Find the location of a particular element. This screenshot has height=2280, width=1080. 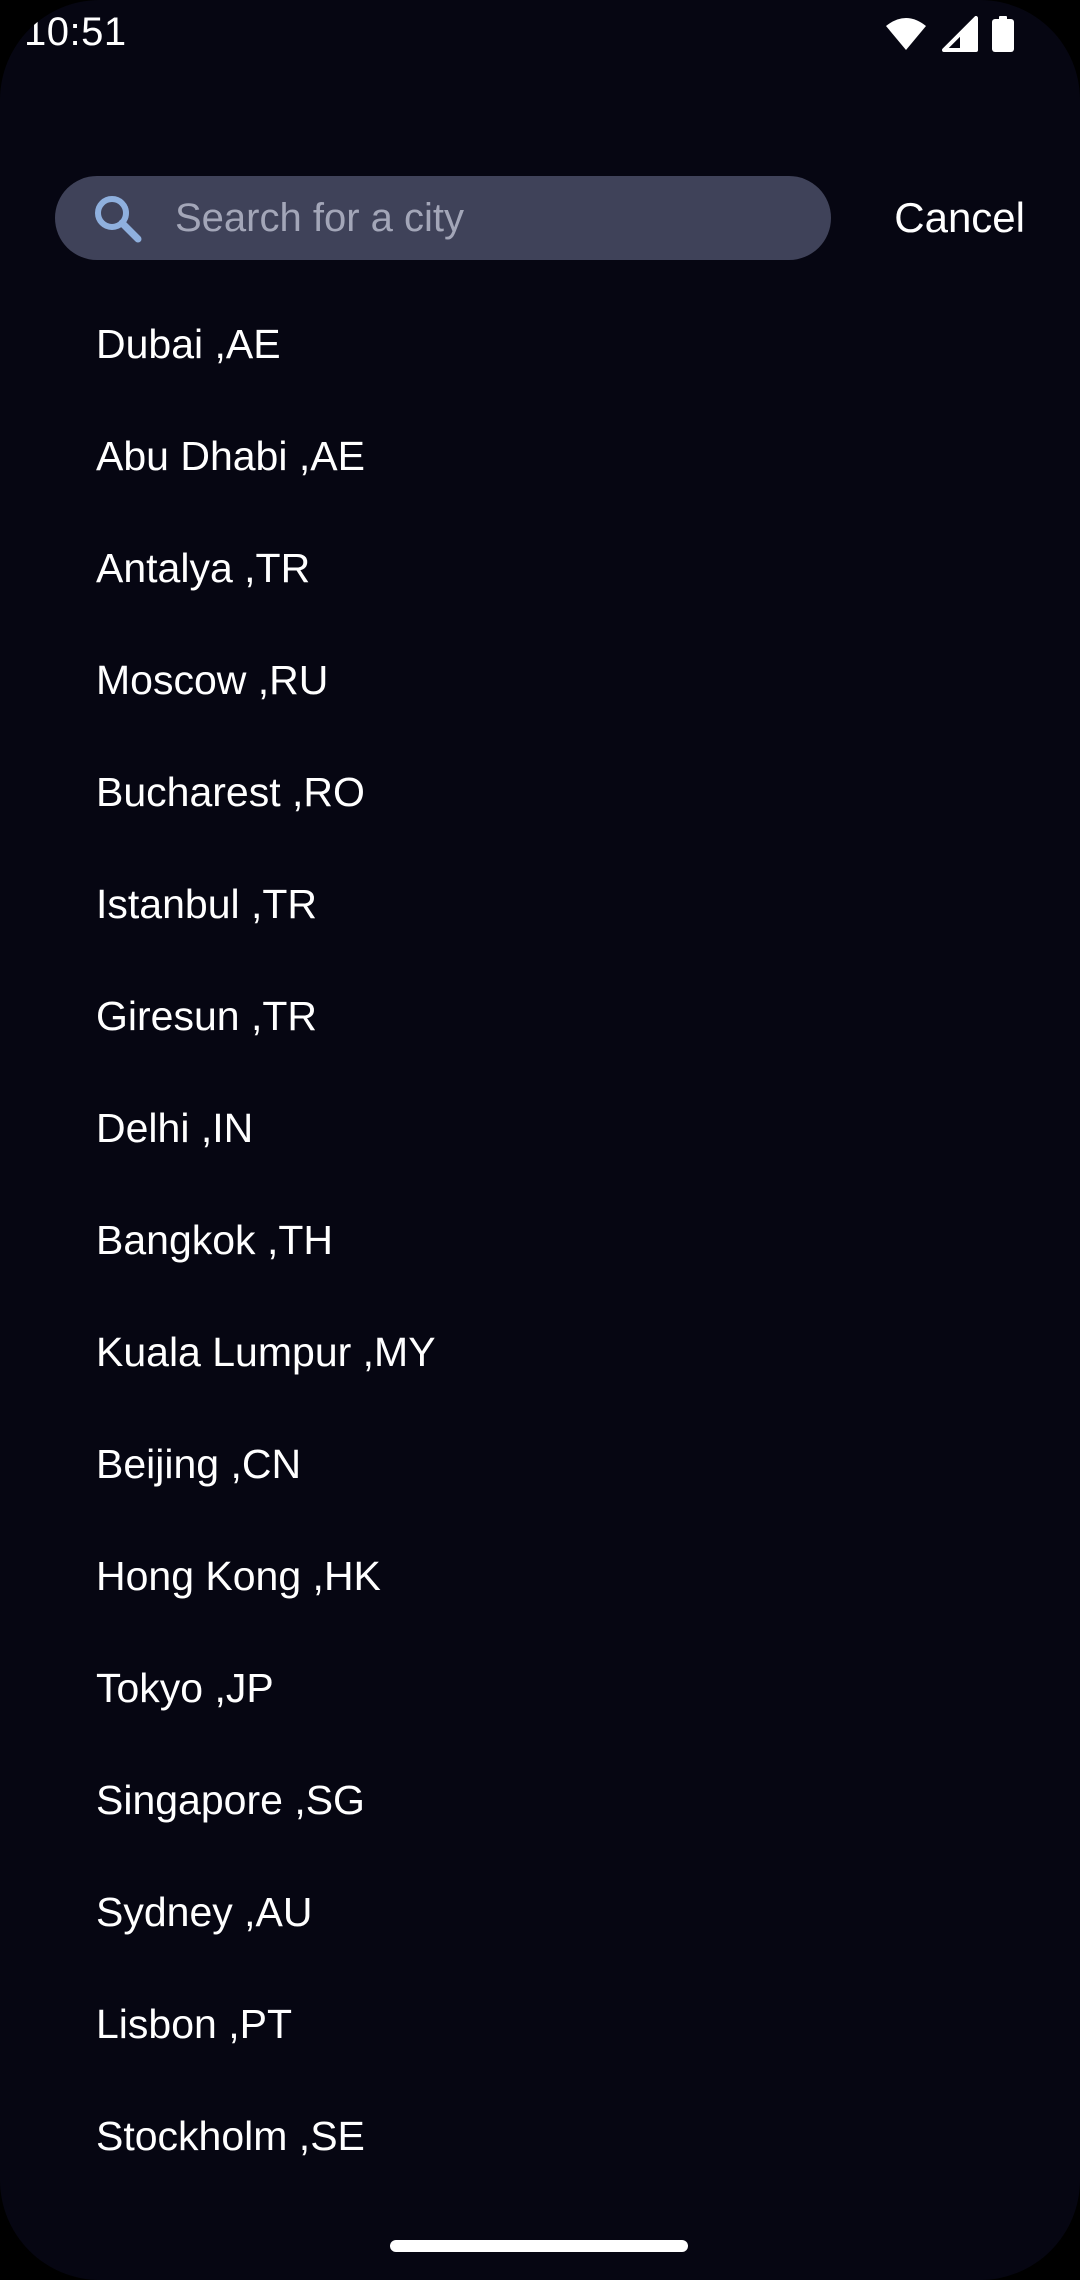

city-item: Antalya ,TR is located at coordinates (540, 568).